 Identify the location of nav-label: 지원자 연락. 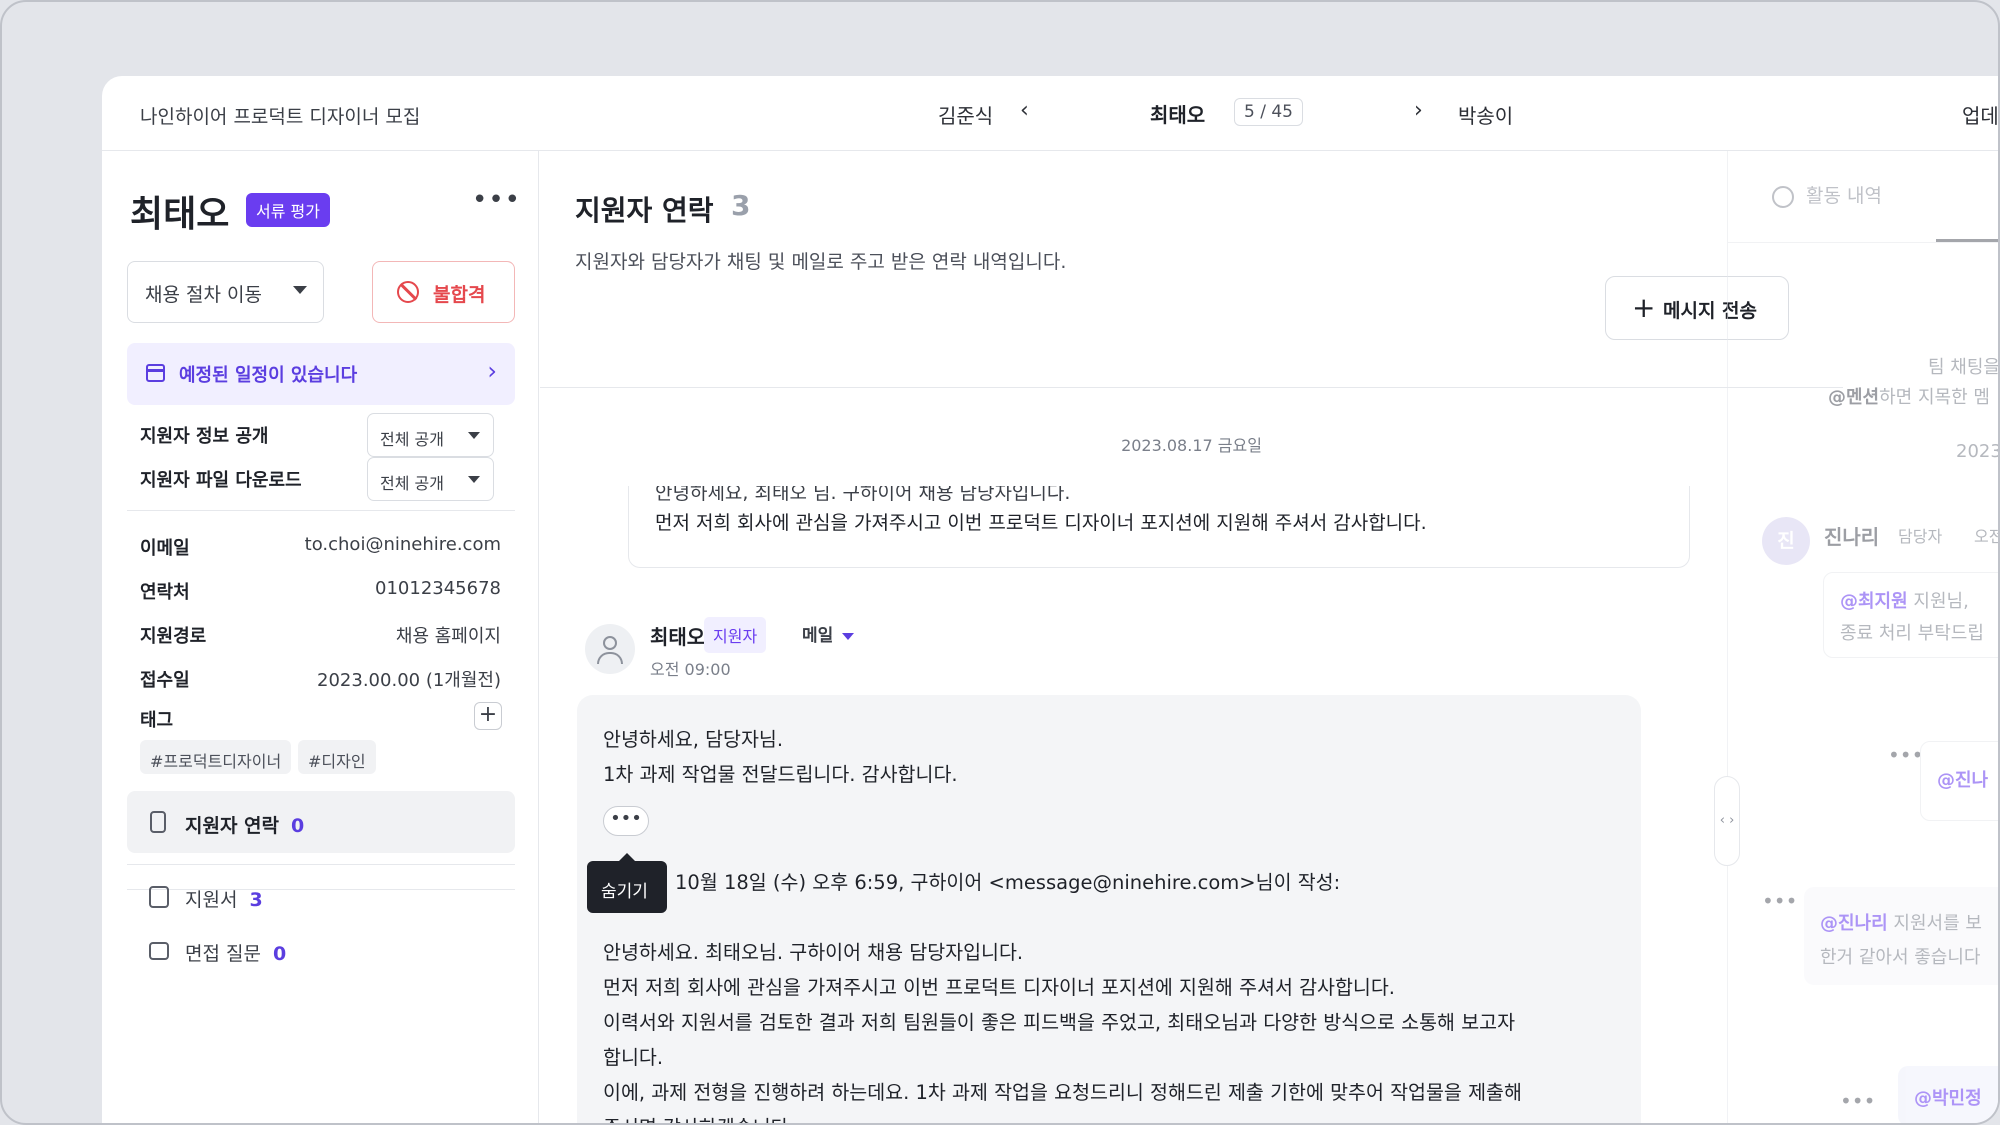
(232, 826).